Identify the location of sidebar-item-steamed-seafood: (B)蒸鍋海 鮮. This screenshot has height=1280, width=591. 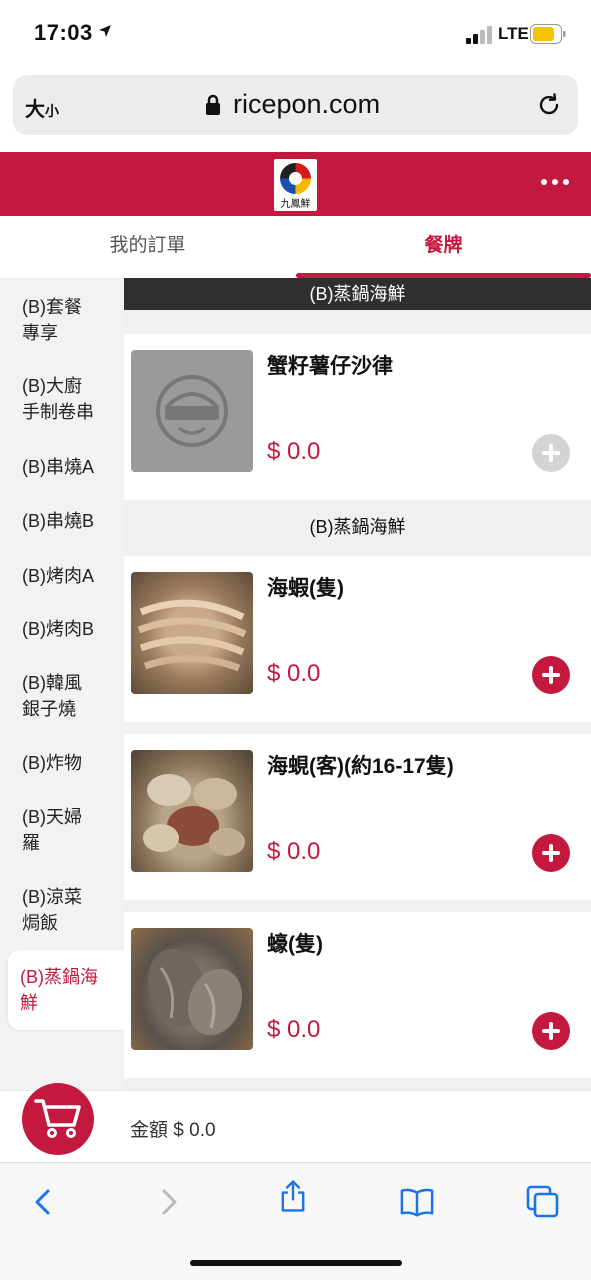
(66, 990).